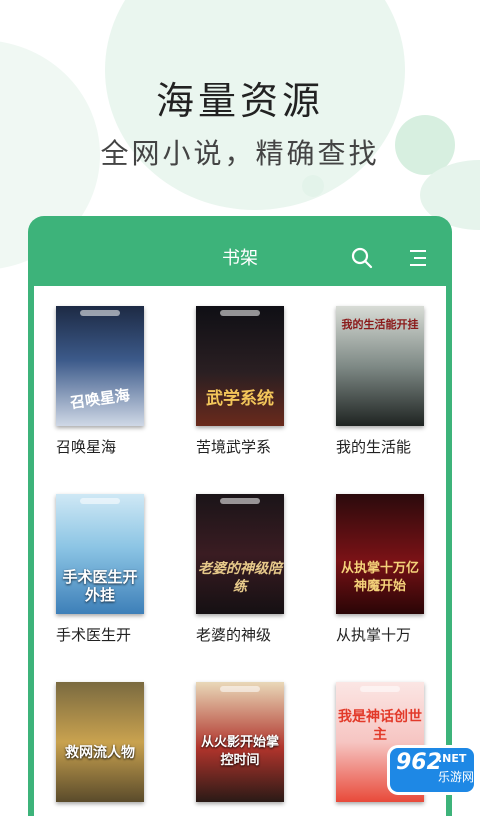  What do you see at coordinates (240, 554) in the screenshot?
I see `book-cover: 老婆的神级陪练` at bounding box center [240, 554].